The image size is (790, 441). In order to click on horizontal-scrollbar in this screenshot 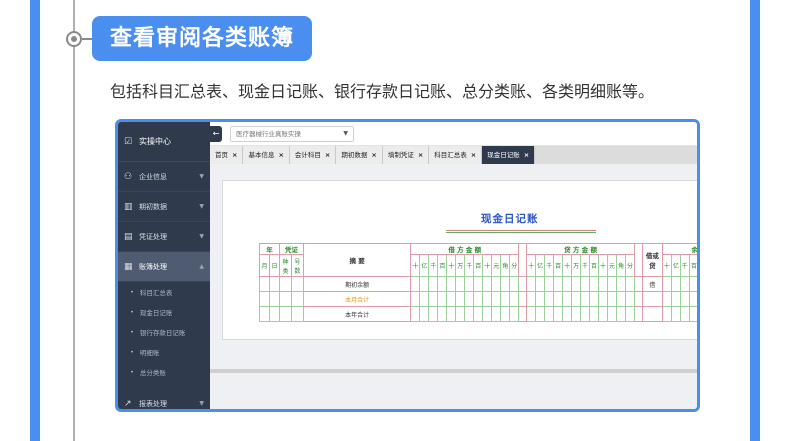, I will do `click(453, 371)`.